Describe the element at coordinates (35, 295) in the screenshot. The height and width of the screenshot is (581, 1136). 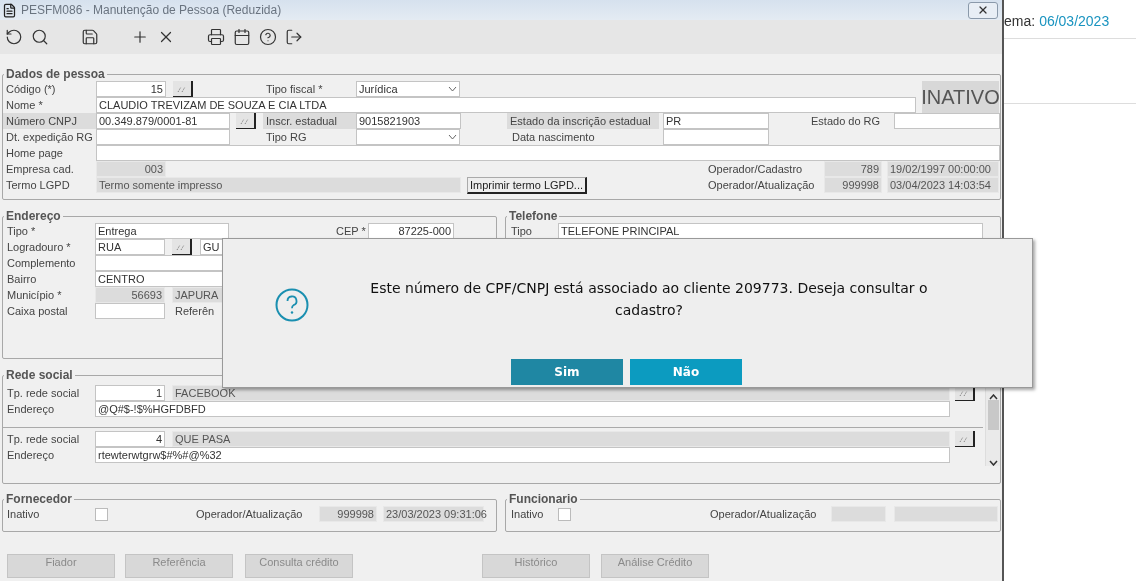
I see `field-label: Município *` at that location.